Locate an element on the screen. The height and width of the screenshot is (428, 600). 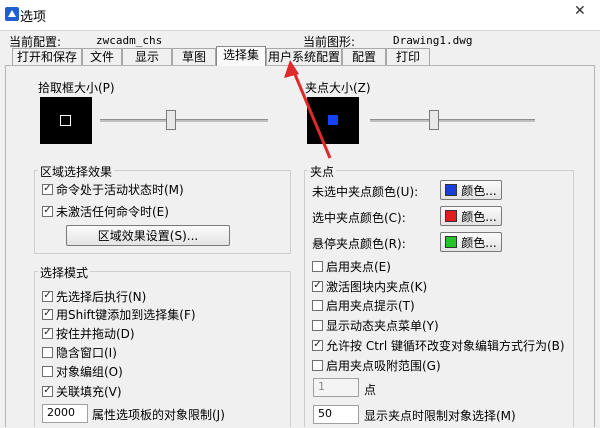
tab-profiles: 配置 is located at coordinates (364, 56).